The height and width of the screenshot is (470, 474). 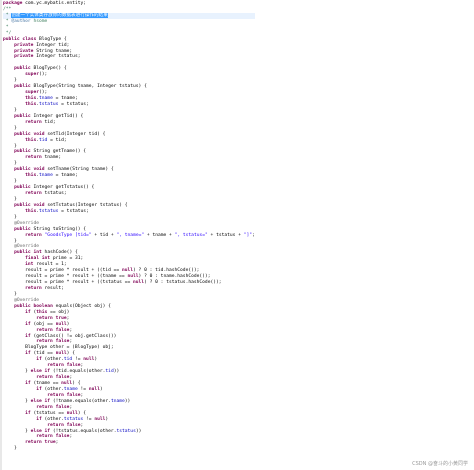 I want to click on watermark: CSDN @奋斗的小黄同学, so click(x=440, y=464).